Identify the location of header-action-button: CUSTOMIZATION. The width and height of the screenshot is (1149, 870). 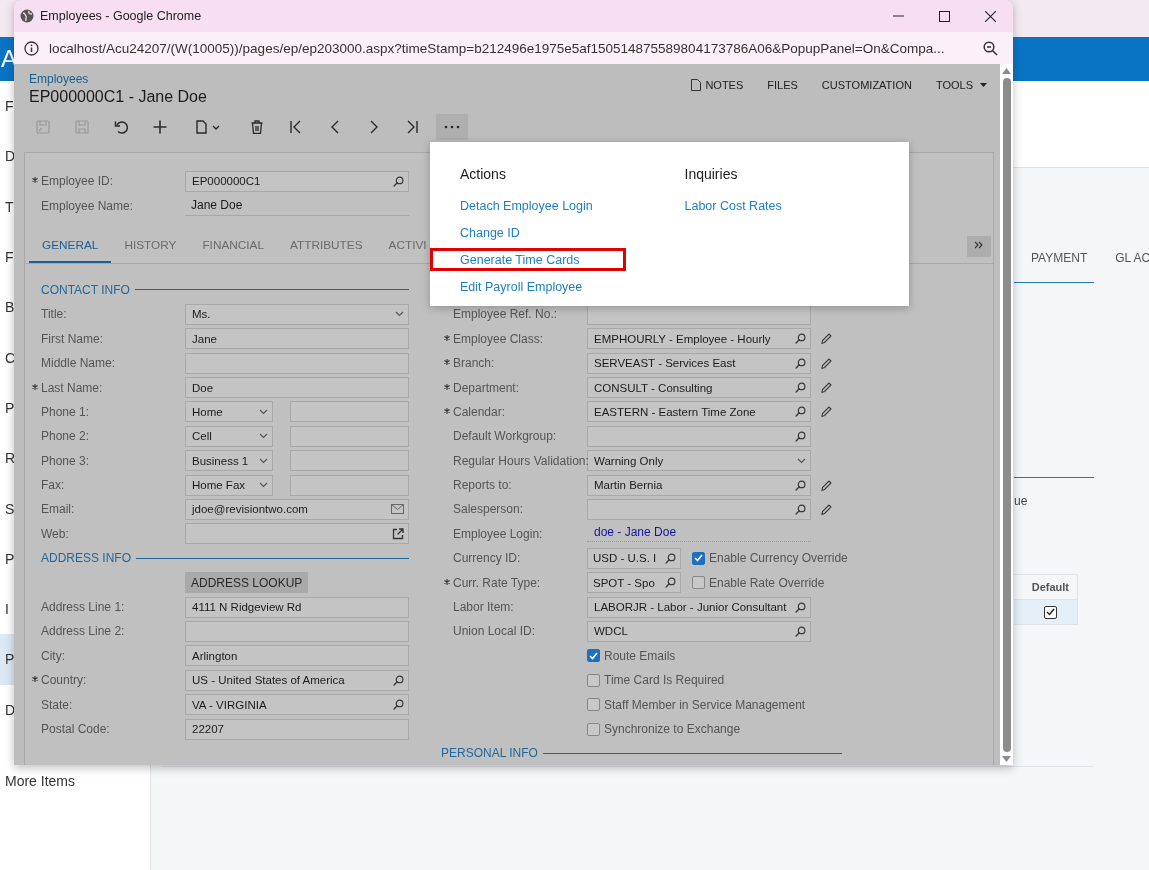
(866, 85).